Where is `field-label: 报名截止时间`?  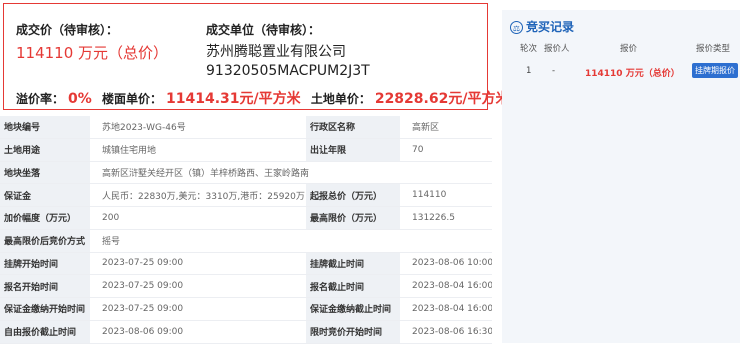 field-label: 报名截止时间 is located at coordinates (353, 286).